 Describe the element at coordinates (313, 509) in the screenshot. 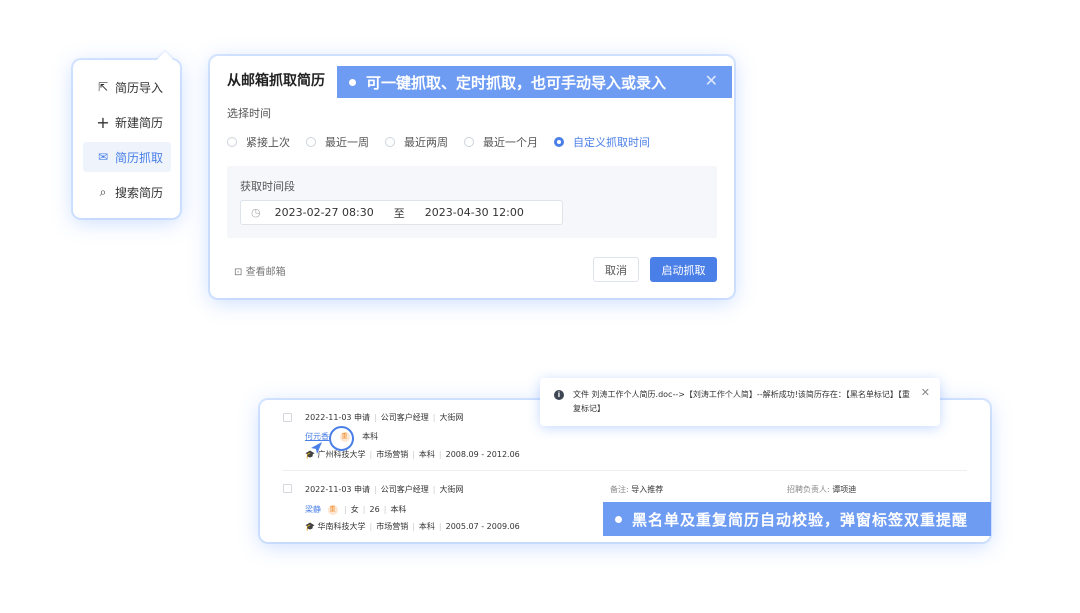

I see `candidate-name: 梁静` at that location.